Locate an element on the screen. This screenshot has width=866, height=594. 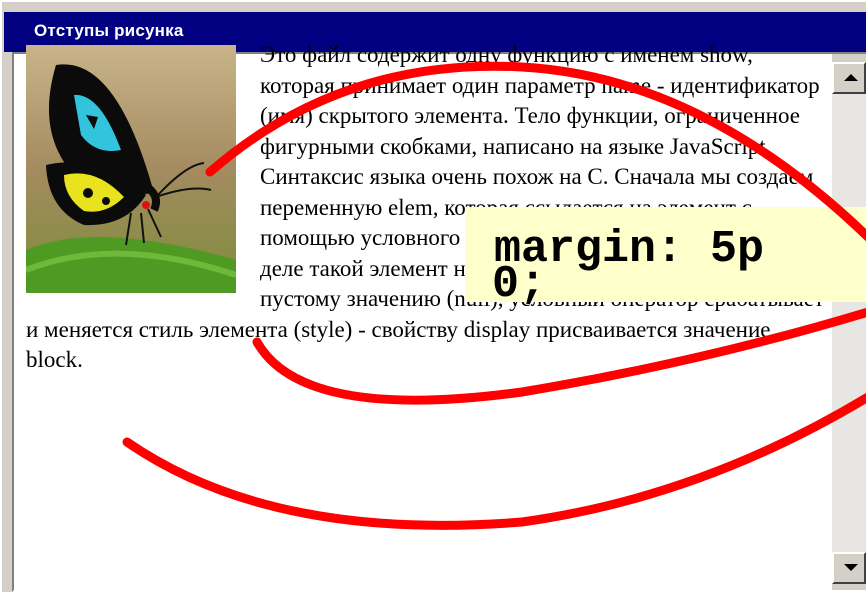
window-title: Отступы рисунка is located at coordinates (109, 30).